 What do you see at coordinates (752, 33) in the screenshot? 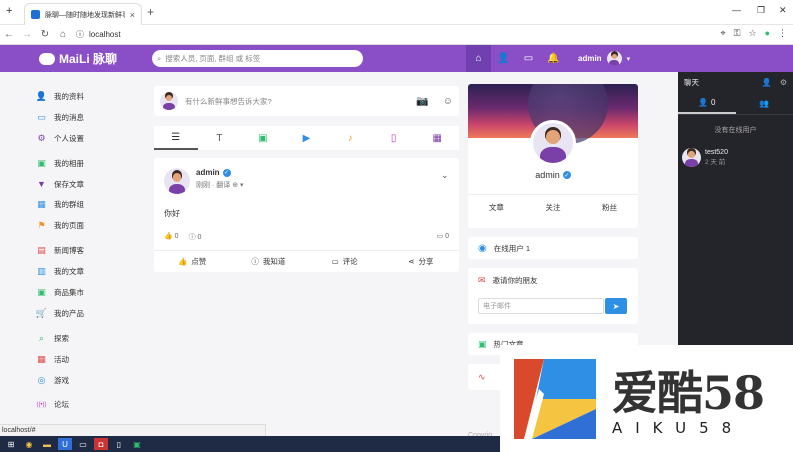
I see `star-icon: ☆` at bounding box center [752, 33].